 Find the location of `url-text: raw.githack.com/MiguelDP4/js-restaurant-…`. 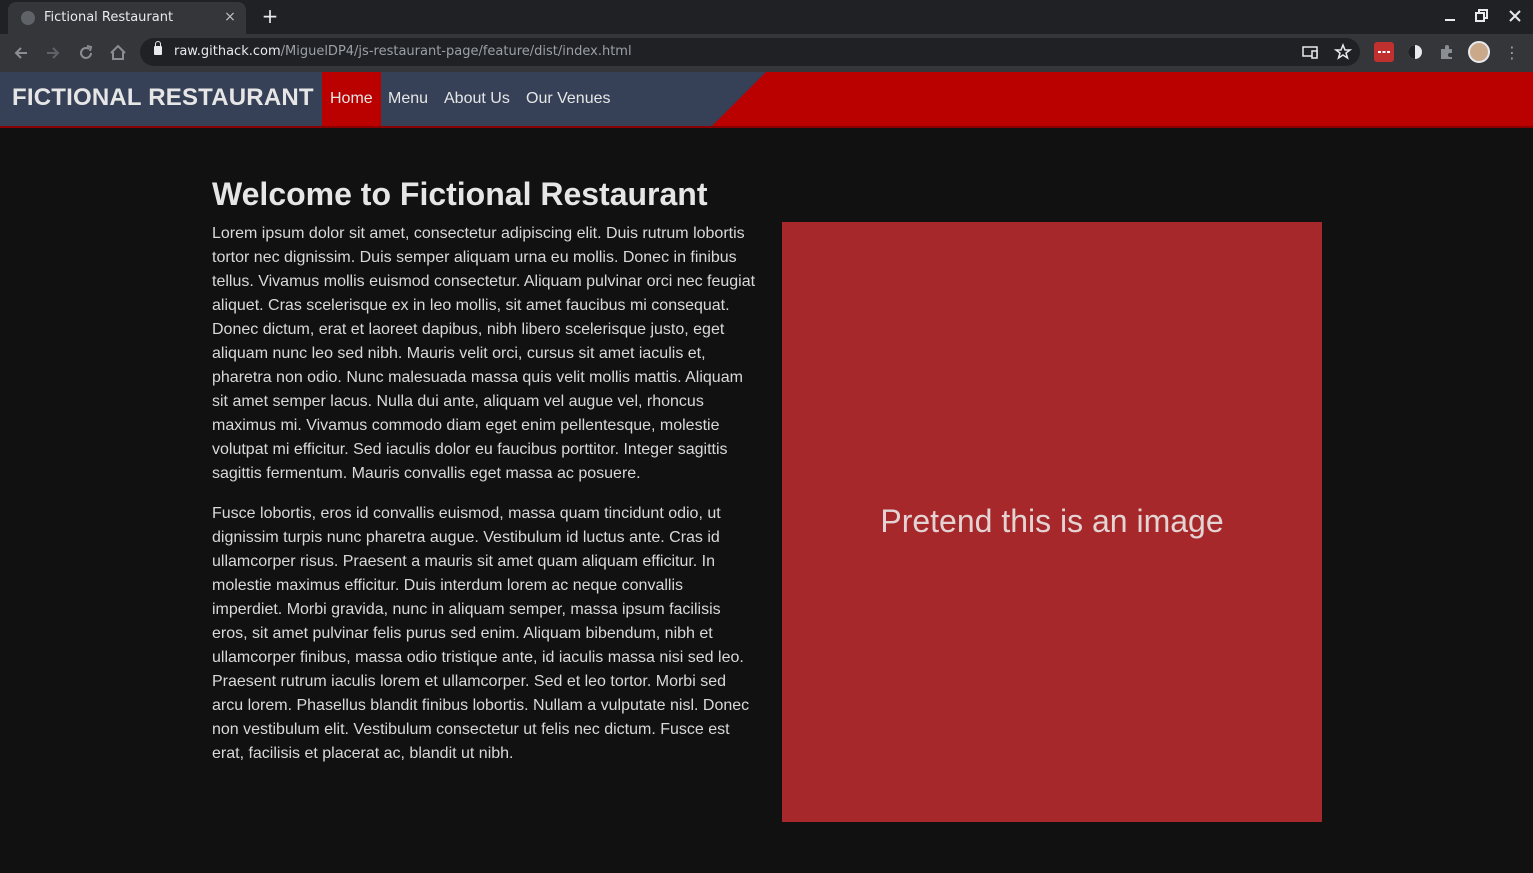

url-text: raw.githack.com/MiguelDP4/js-restaurant-… is located at coordinates (403, 51).